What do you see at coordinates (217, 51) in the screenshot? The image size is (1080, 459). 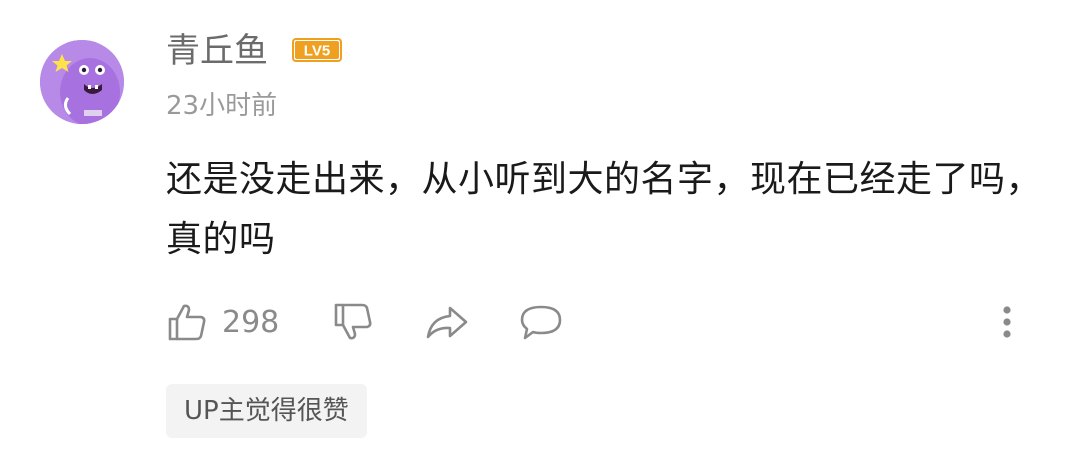 I see `username: 青丘鱼` at bounding box center [217, 51].